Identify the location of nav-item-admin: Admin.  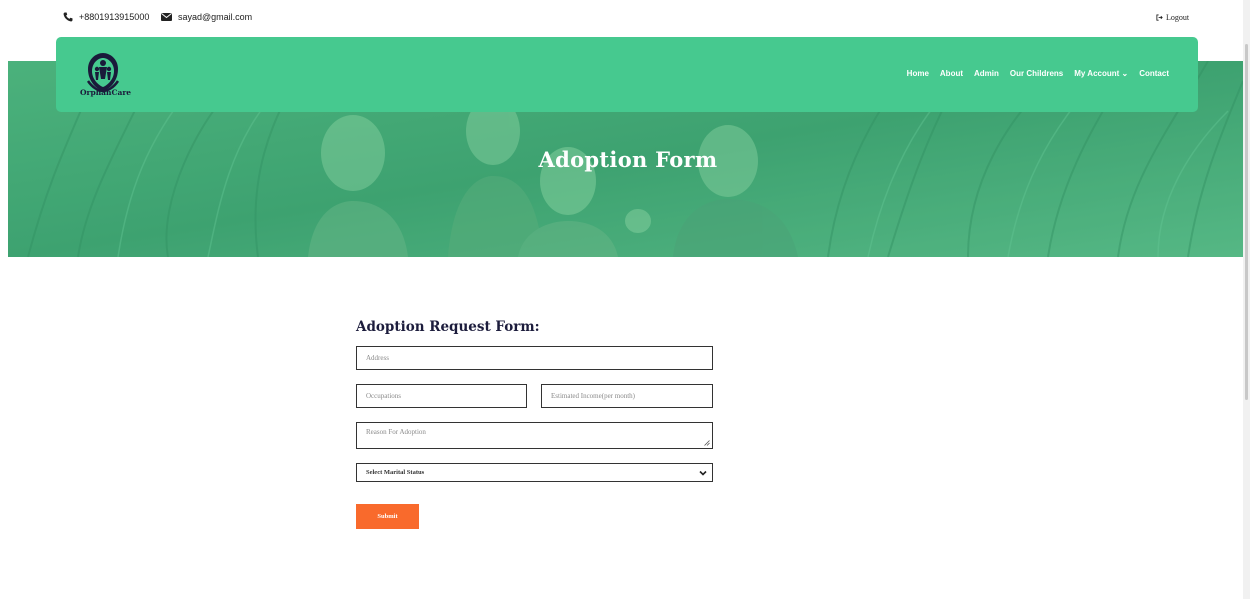
(986, 73).